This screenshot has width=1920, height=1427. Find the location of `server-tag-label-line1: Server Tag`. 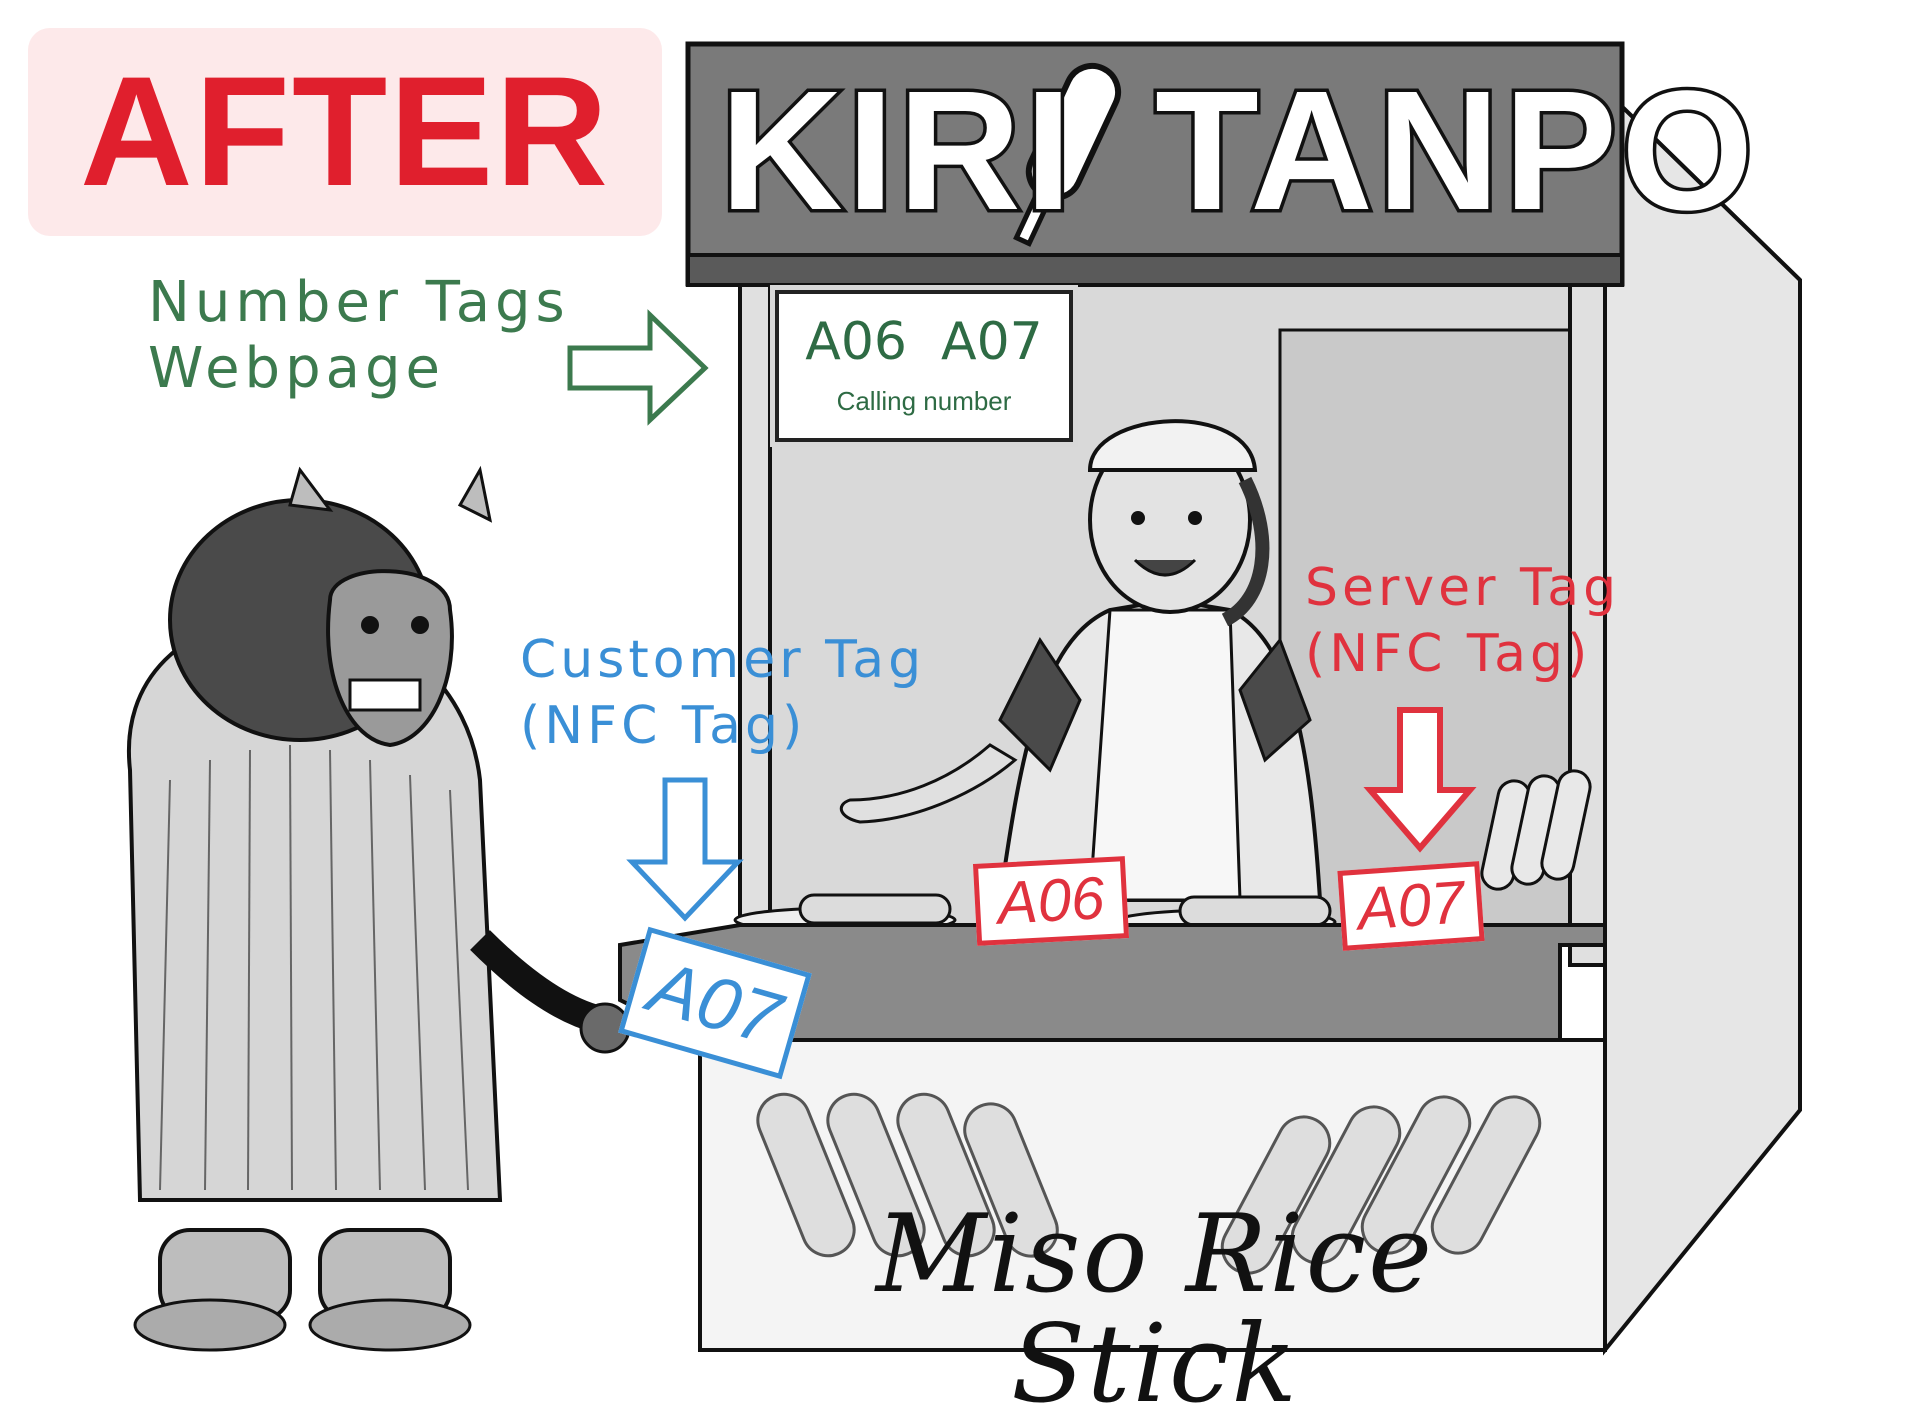

server-tag-label-line1: Server Tag is located at coordinates (1463, 588).